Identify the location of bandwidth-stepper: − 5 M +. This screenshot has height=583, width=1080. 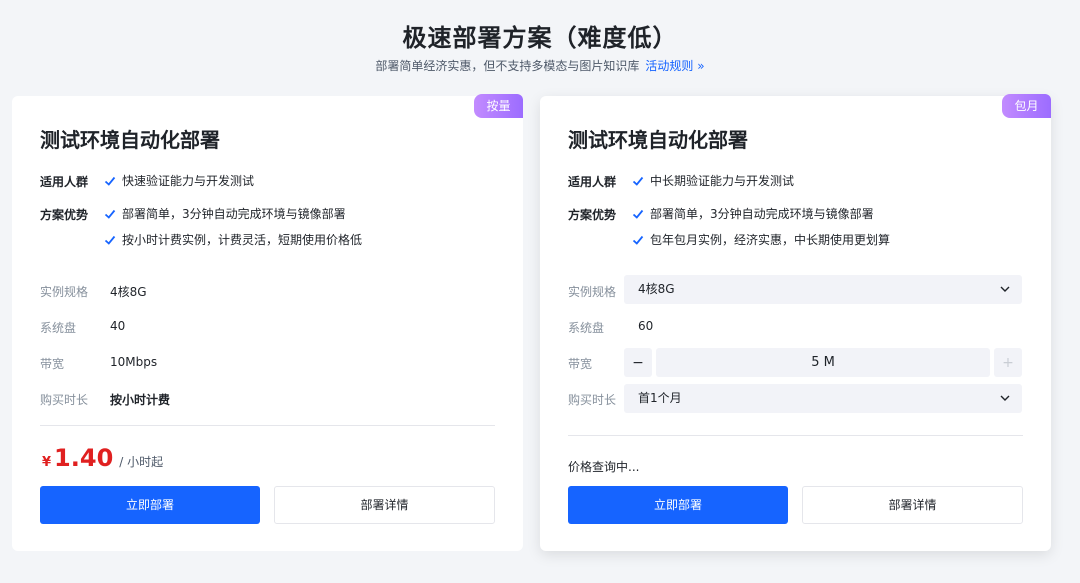
(823, 362).